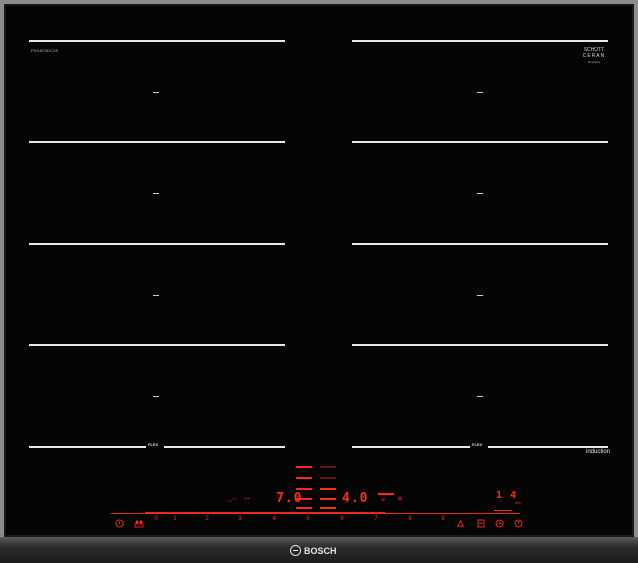  I want to click on bosch-logo: BOSCH, so click(313, 550).